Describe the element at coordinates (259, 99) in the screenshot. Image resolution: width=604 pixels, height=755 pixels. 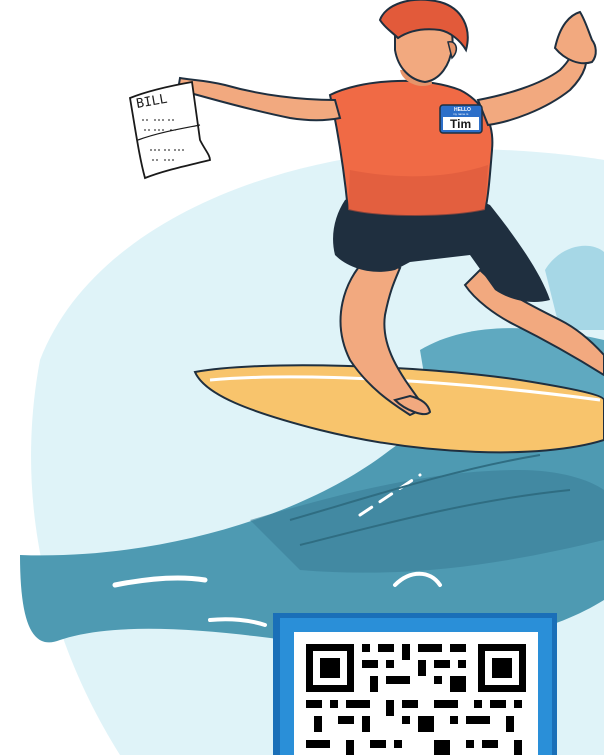
I see `left-arm` at that location.